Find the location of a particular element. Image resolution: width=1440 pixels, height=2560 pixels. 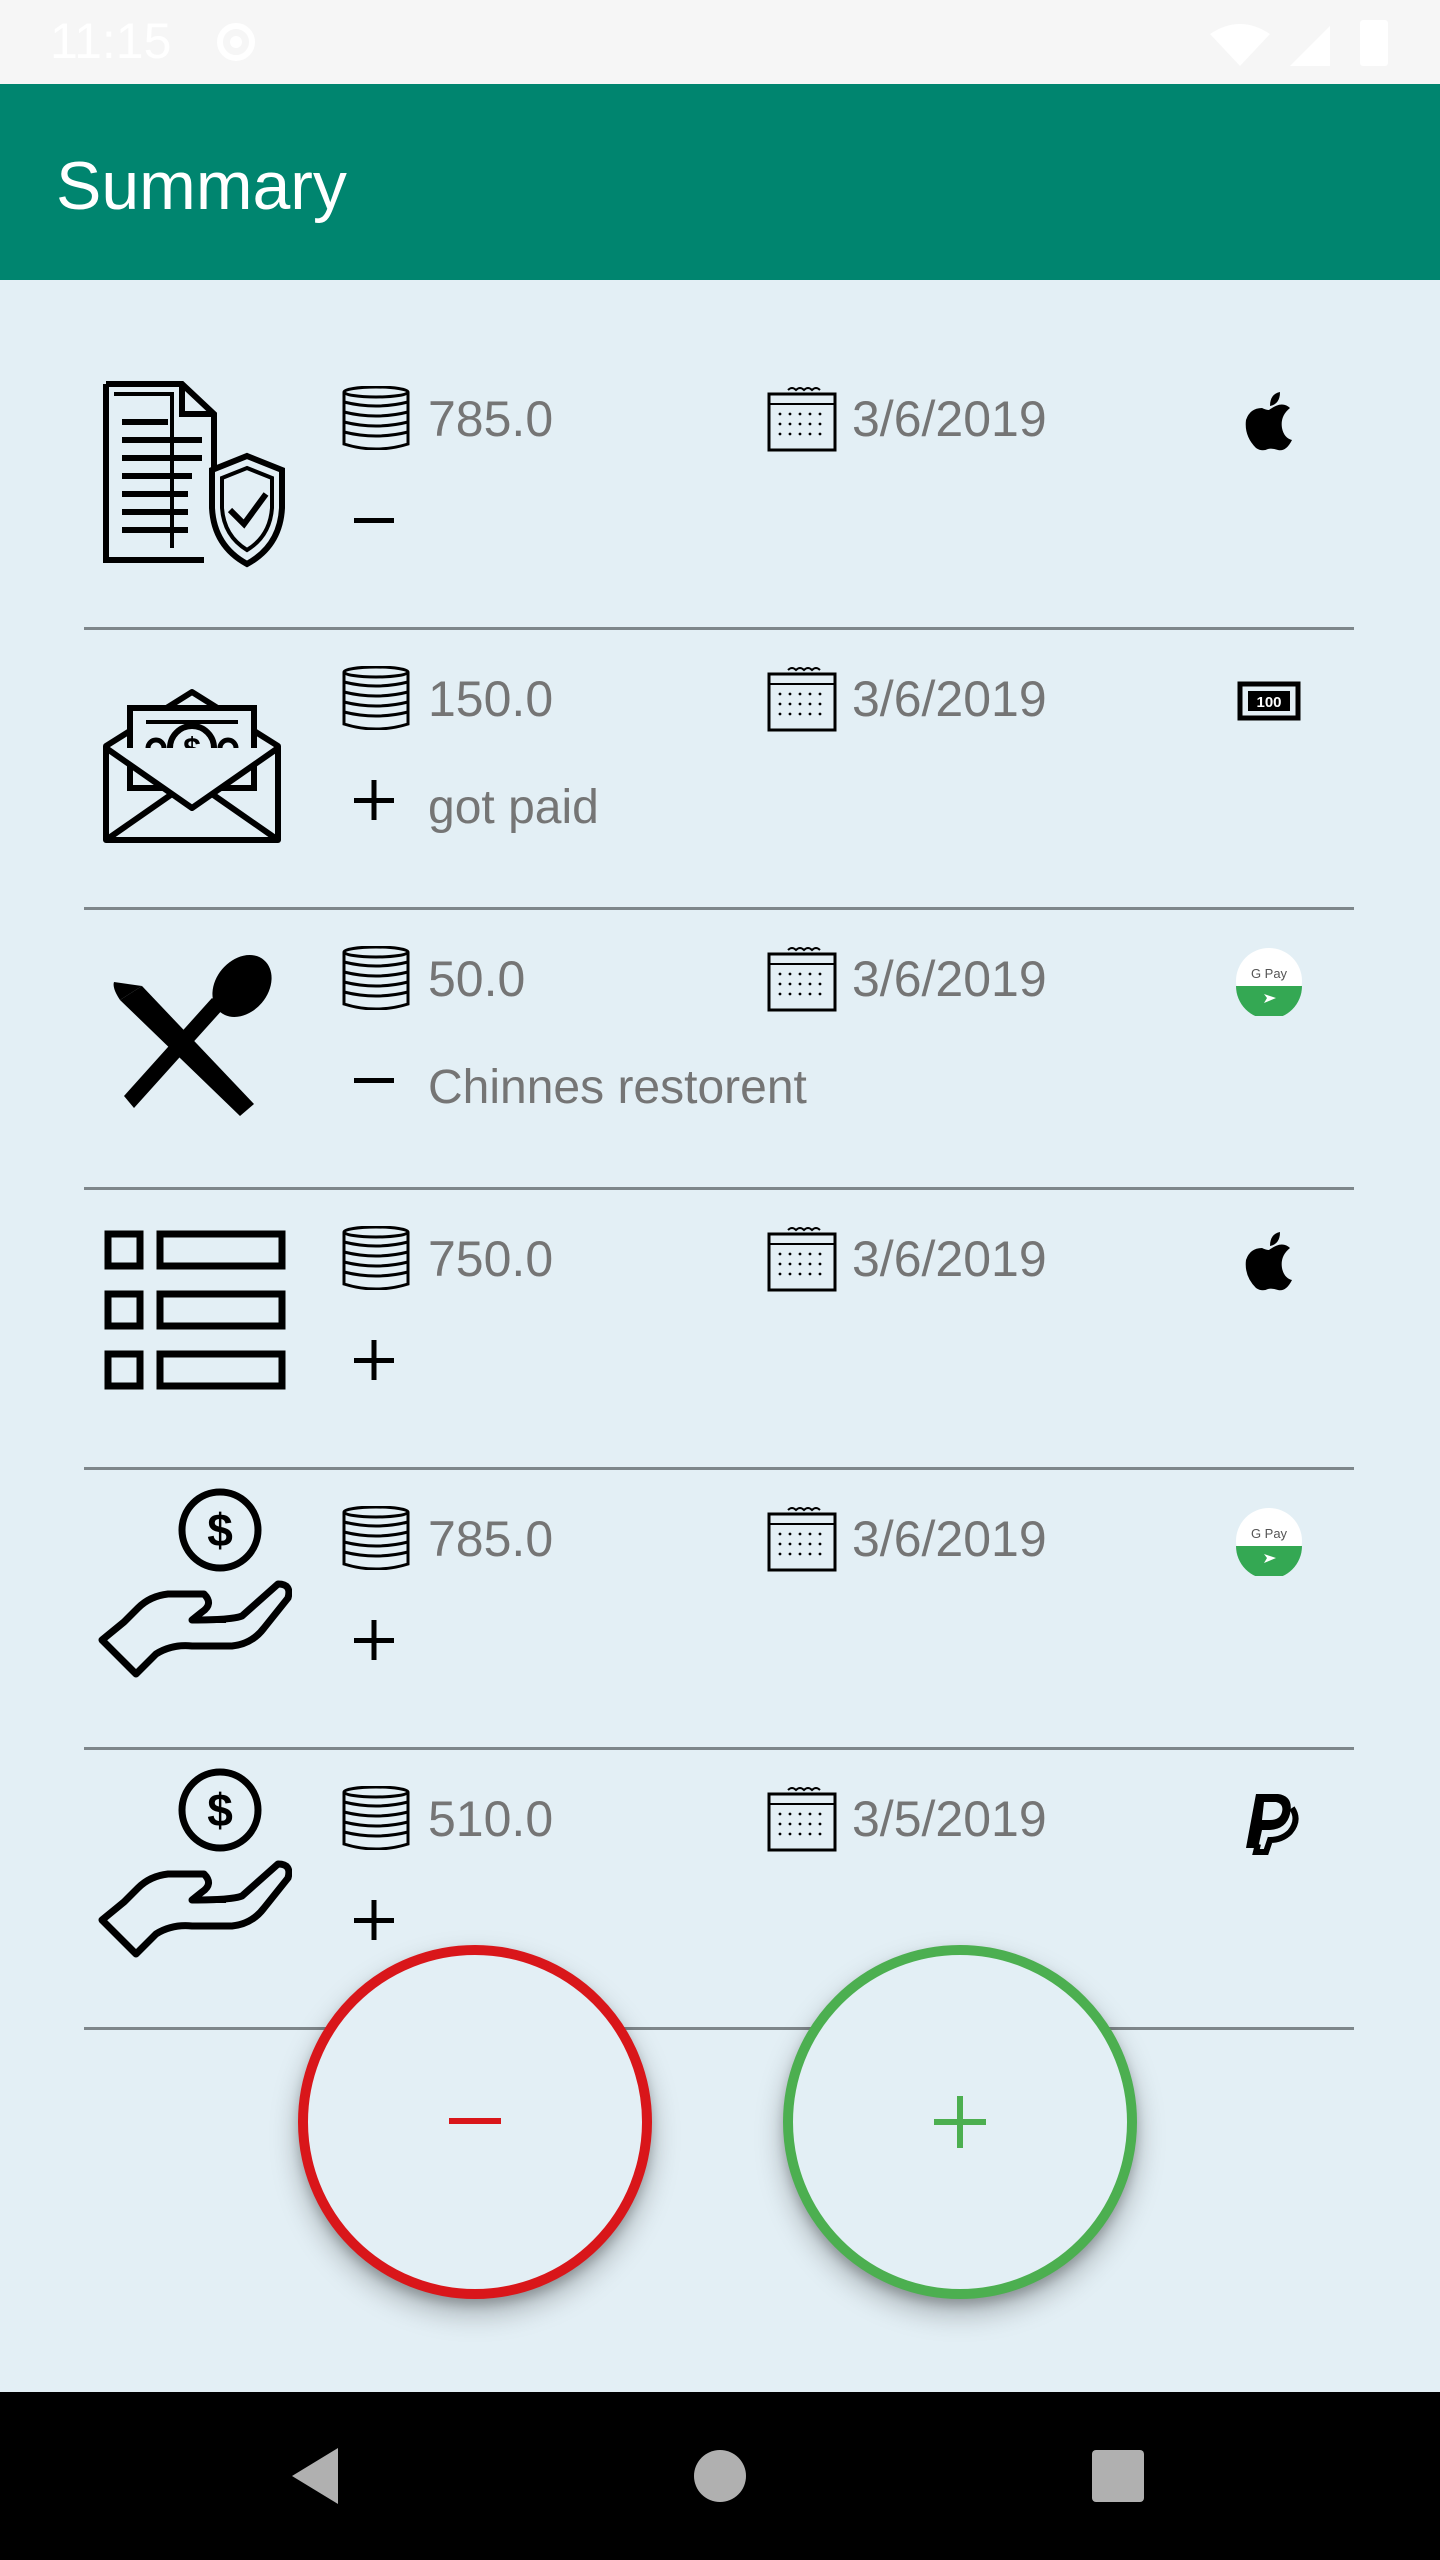

home-icon is located at coordinates (720, 2476).